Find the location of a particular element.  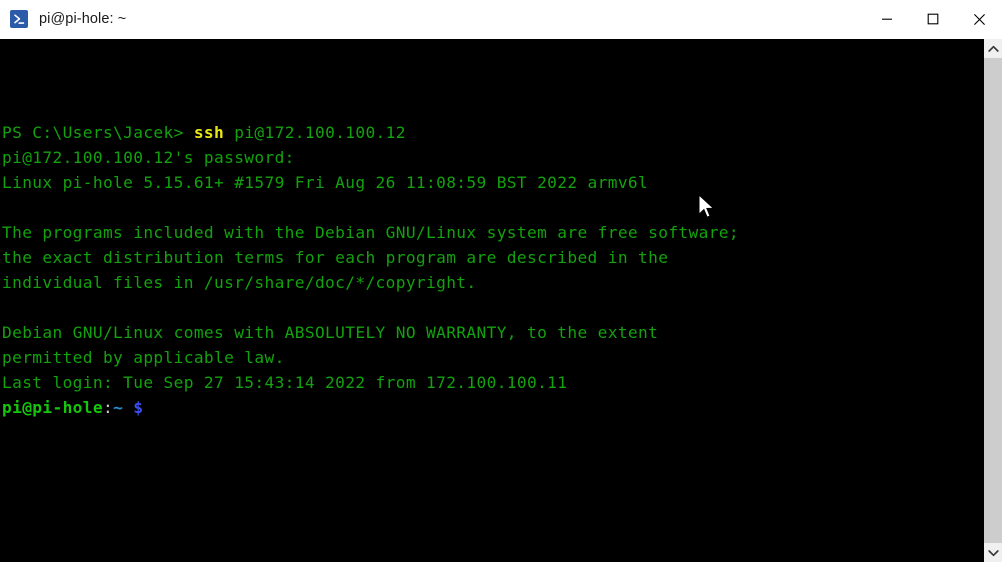

maximize-button is located at coordinates (933, 19).